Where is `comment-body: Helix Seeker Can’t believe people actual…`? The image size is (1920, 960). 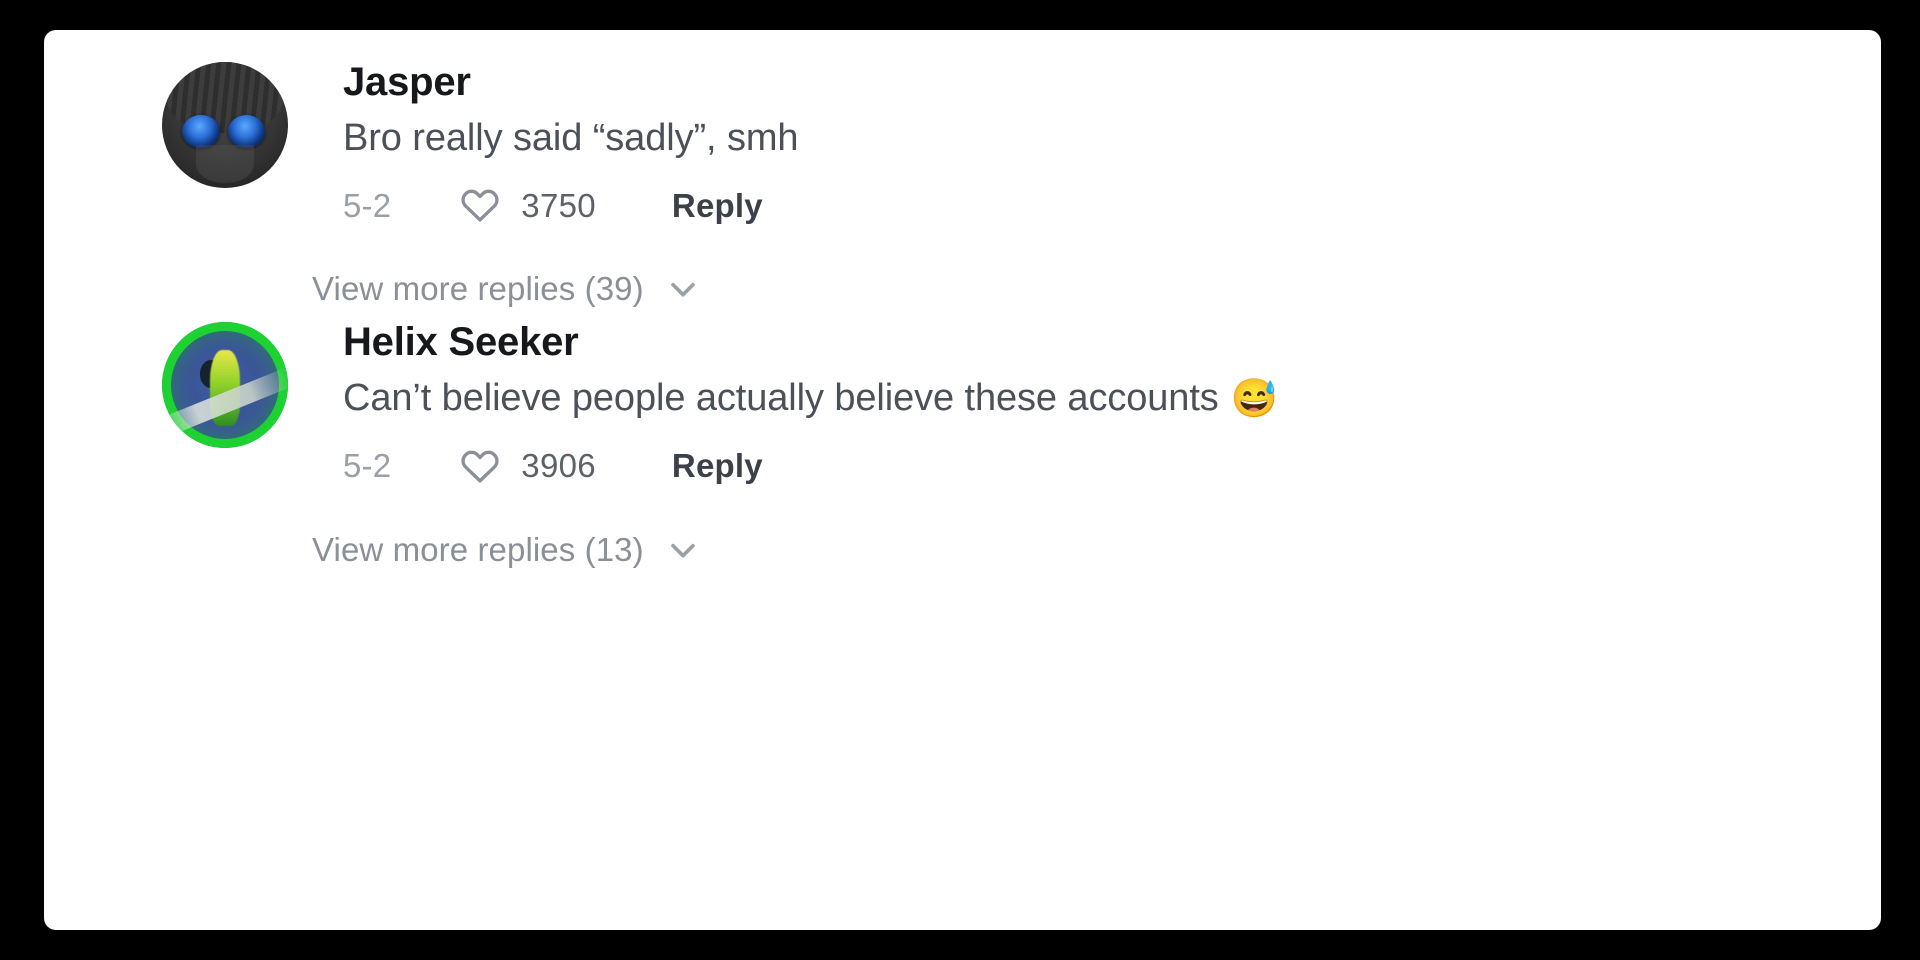
comment-body: Helix Seeker Can’t believe people actual… is located at coordinates (1084, 401).